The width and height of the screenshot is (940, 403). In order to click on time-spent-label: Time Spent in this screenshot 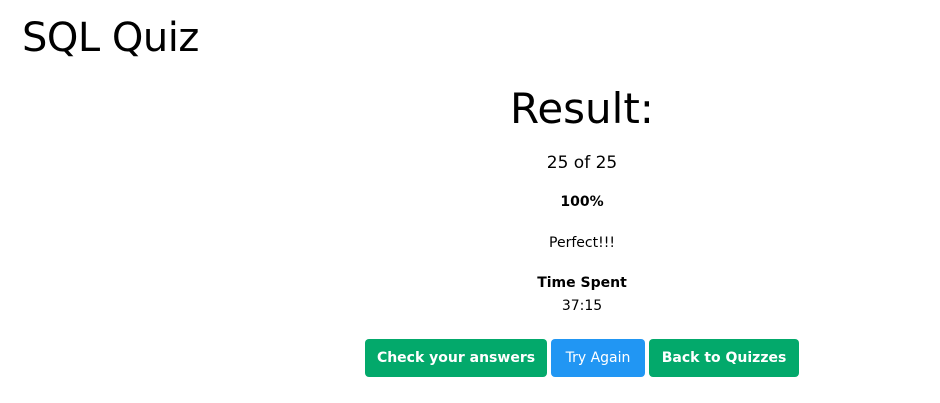, I will do `click(582, 283)`.